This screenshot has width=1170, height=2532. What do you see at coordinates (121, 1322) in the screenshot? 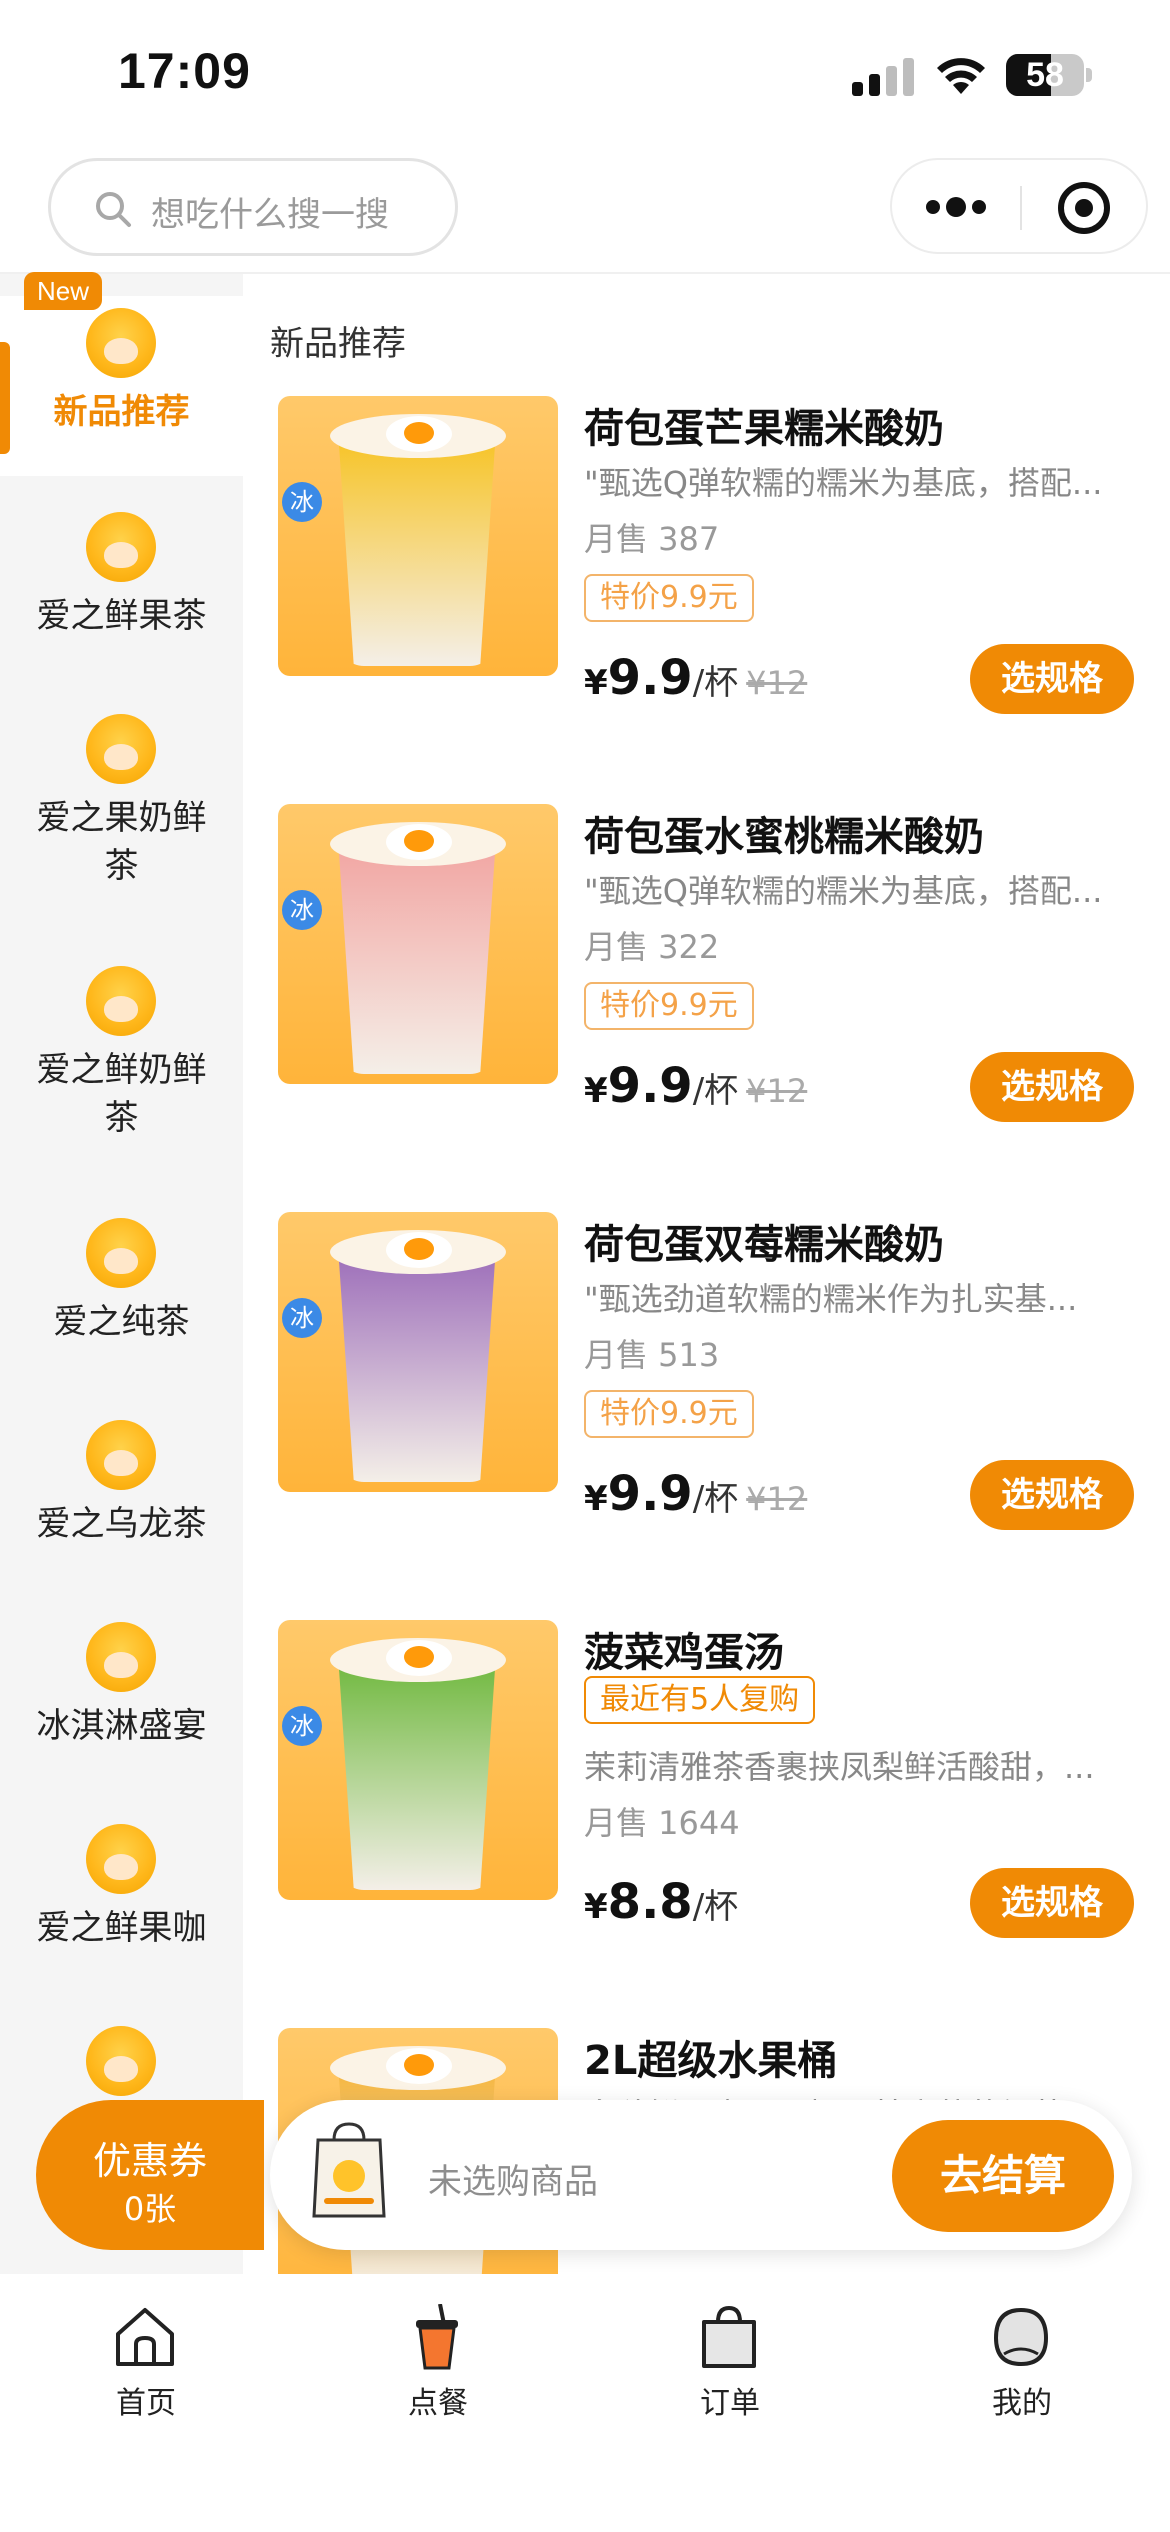
I see `category-label: 爱之纯茶` at bounding box center [121, 1322].